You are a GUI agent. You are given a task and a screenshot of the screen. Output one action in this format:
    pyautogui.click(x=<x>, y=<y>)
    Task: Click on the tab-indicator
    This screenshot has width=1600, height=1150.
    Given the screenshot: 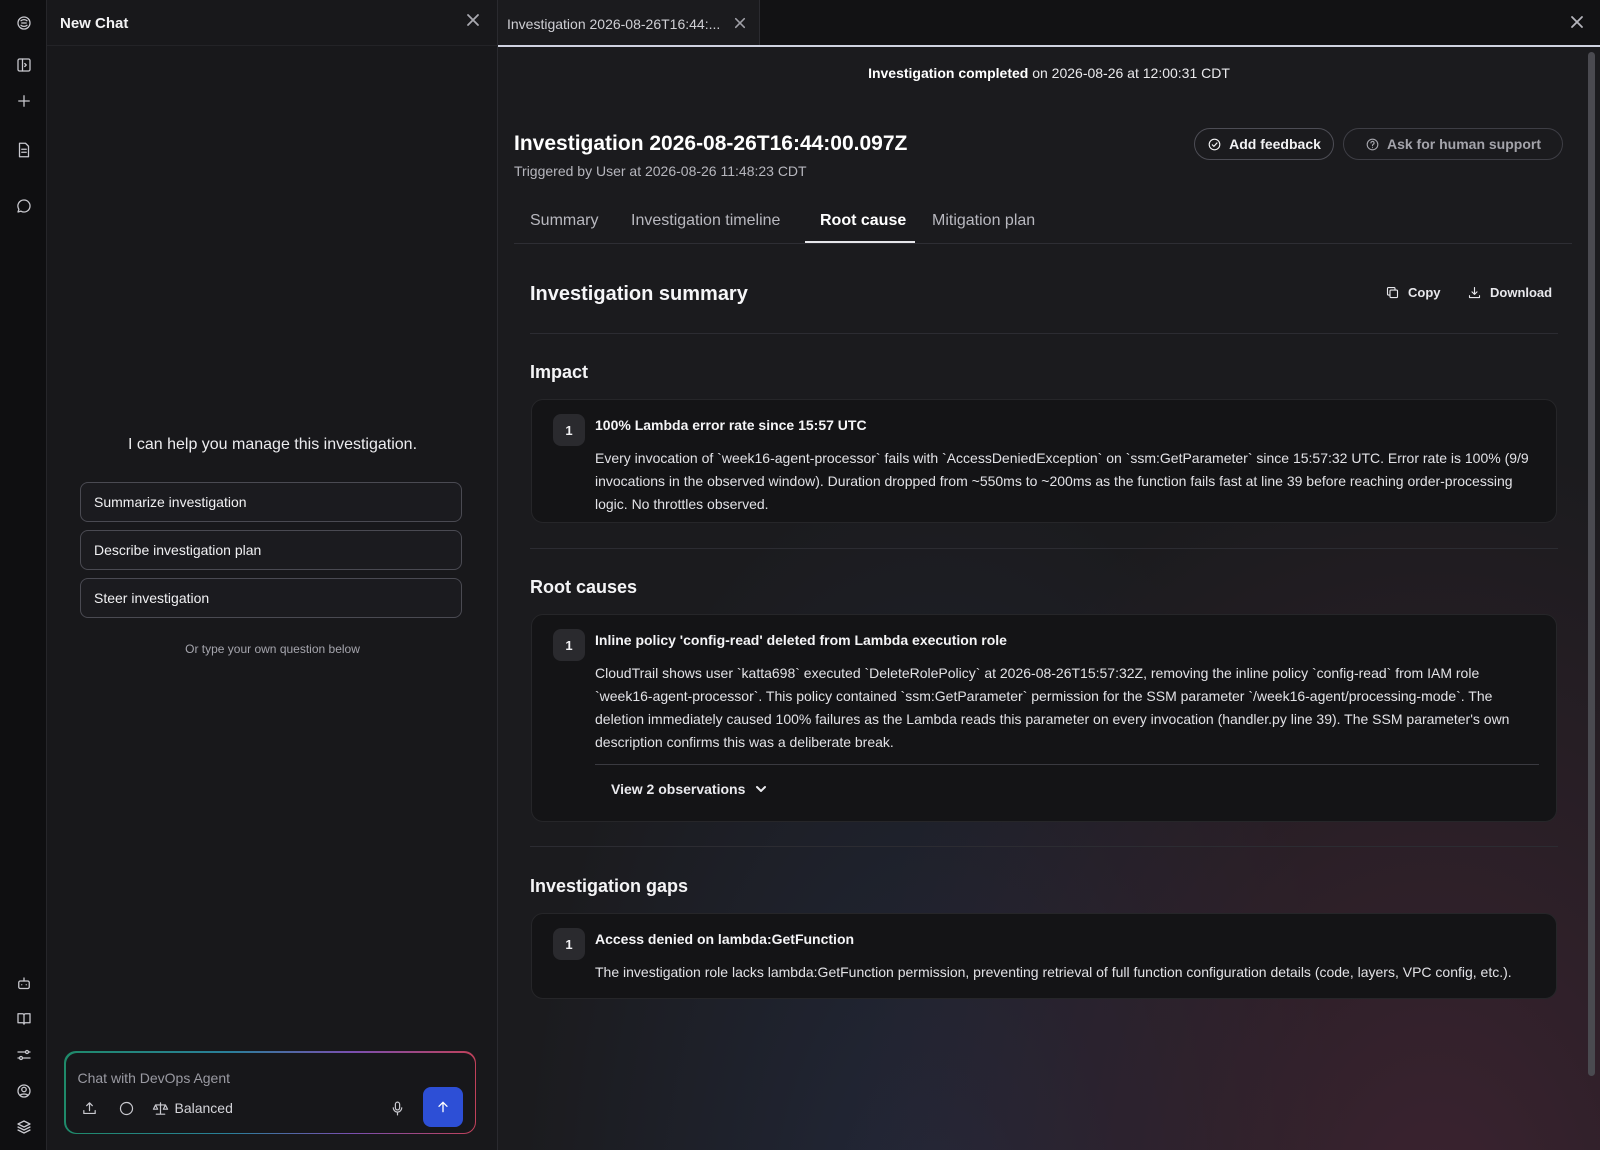 What is the action you would take?
    pyautogui.click(x=1049, y=46)
    